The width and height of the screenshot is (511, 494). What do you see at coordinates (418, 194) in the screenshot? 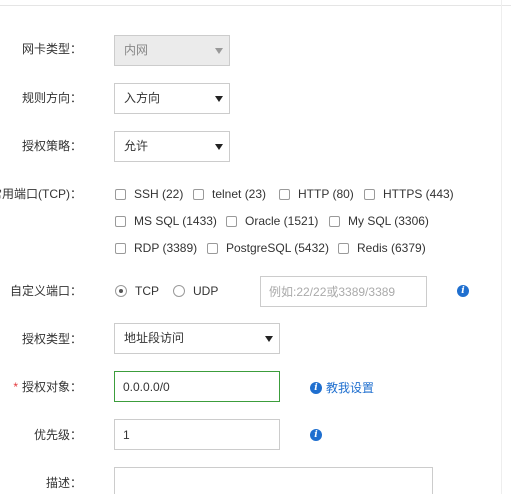
I see `port-label: HTTPS (443)` at bounding box center [418, 194].